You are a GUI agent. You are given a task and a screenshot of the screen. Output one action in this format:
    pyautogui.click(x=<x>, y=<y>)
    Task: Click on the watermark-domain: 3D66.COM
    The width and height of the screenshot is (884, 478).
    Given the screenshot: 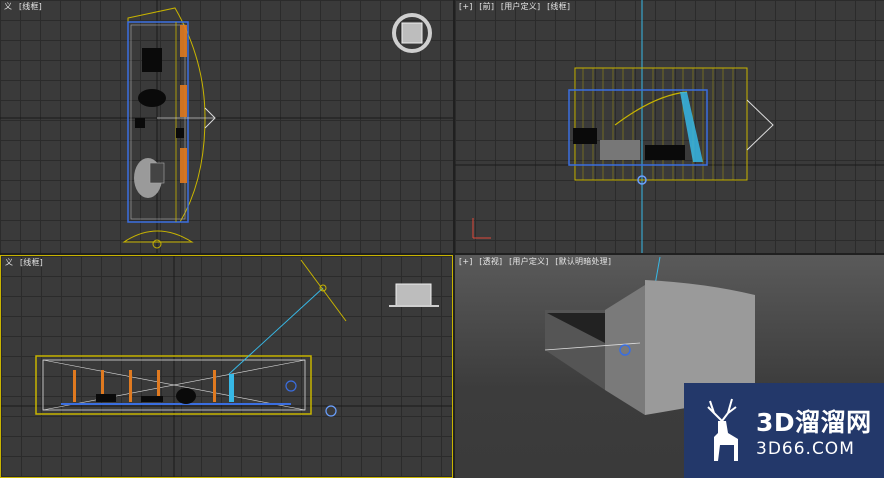 What is the action you would take?
    pyautogui.click(x=805, y=448)
    